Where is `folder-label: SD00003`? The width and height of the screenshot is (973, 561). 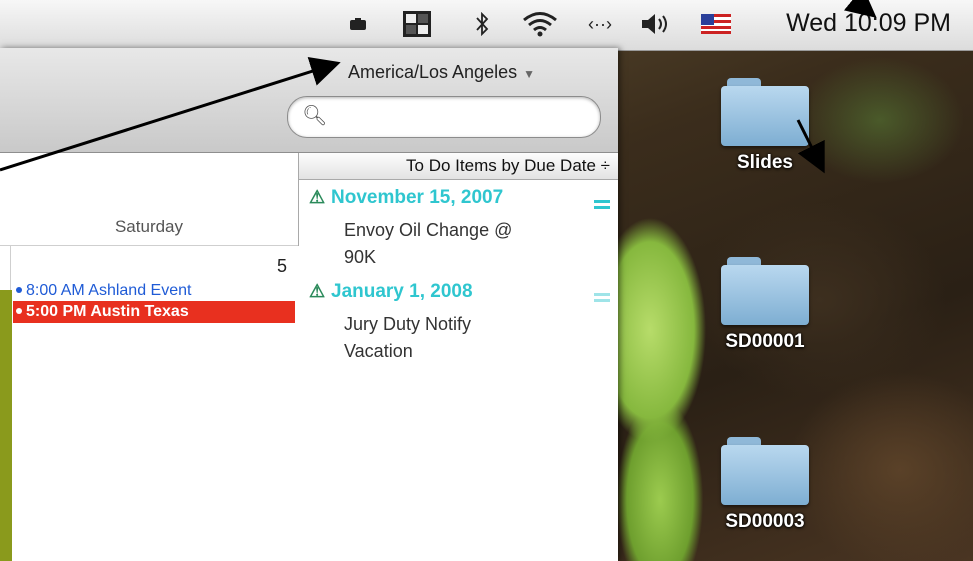
folder-label: SD00003 is located at coordinates (765, 521).